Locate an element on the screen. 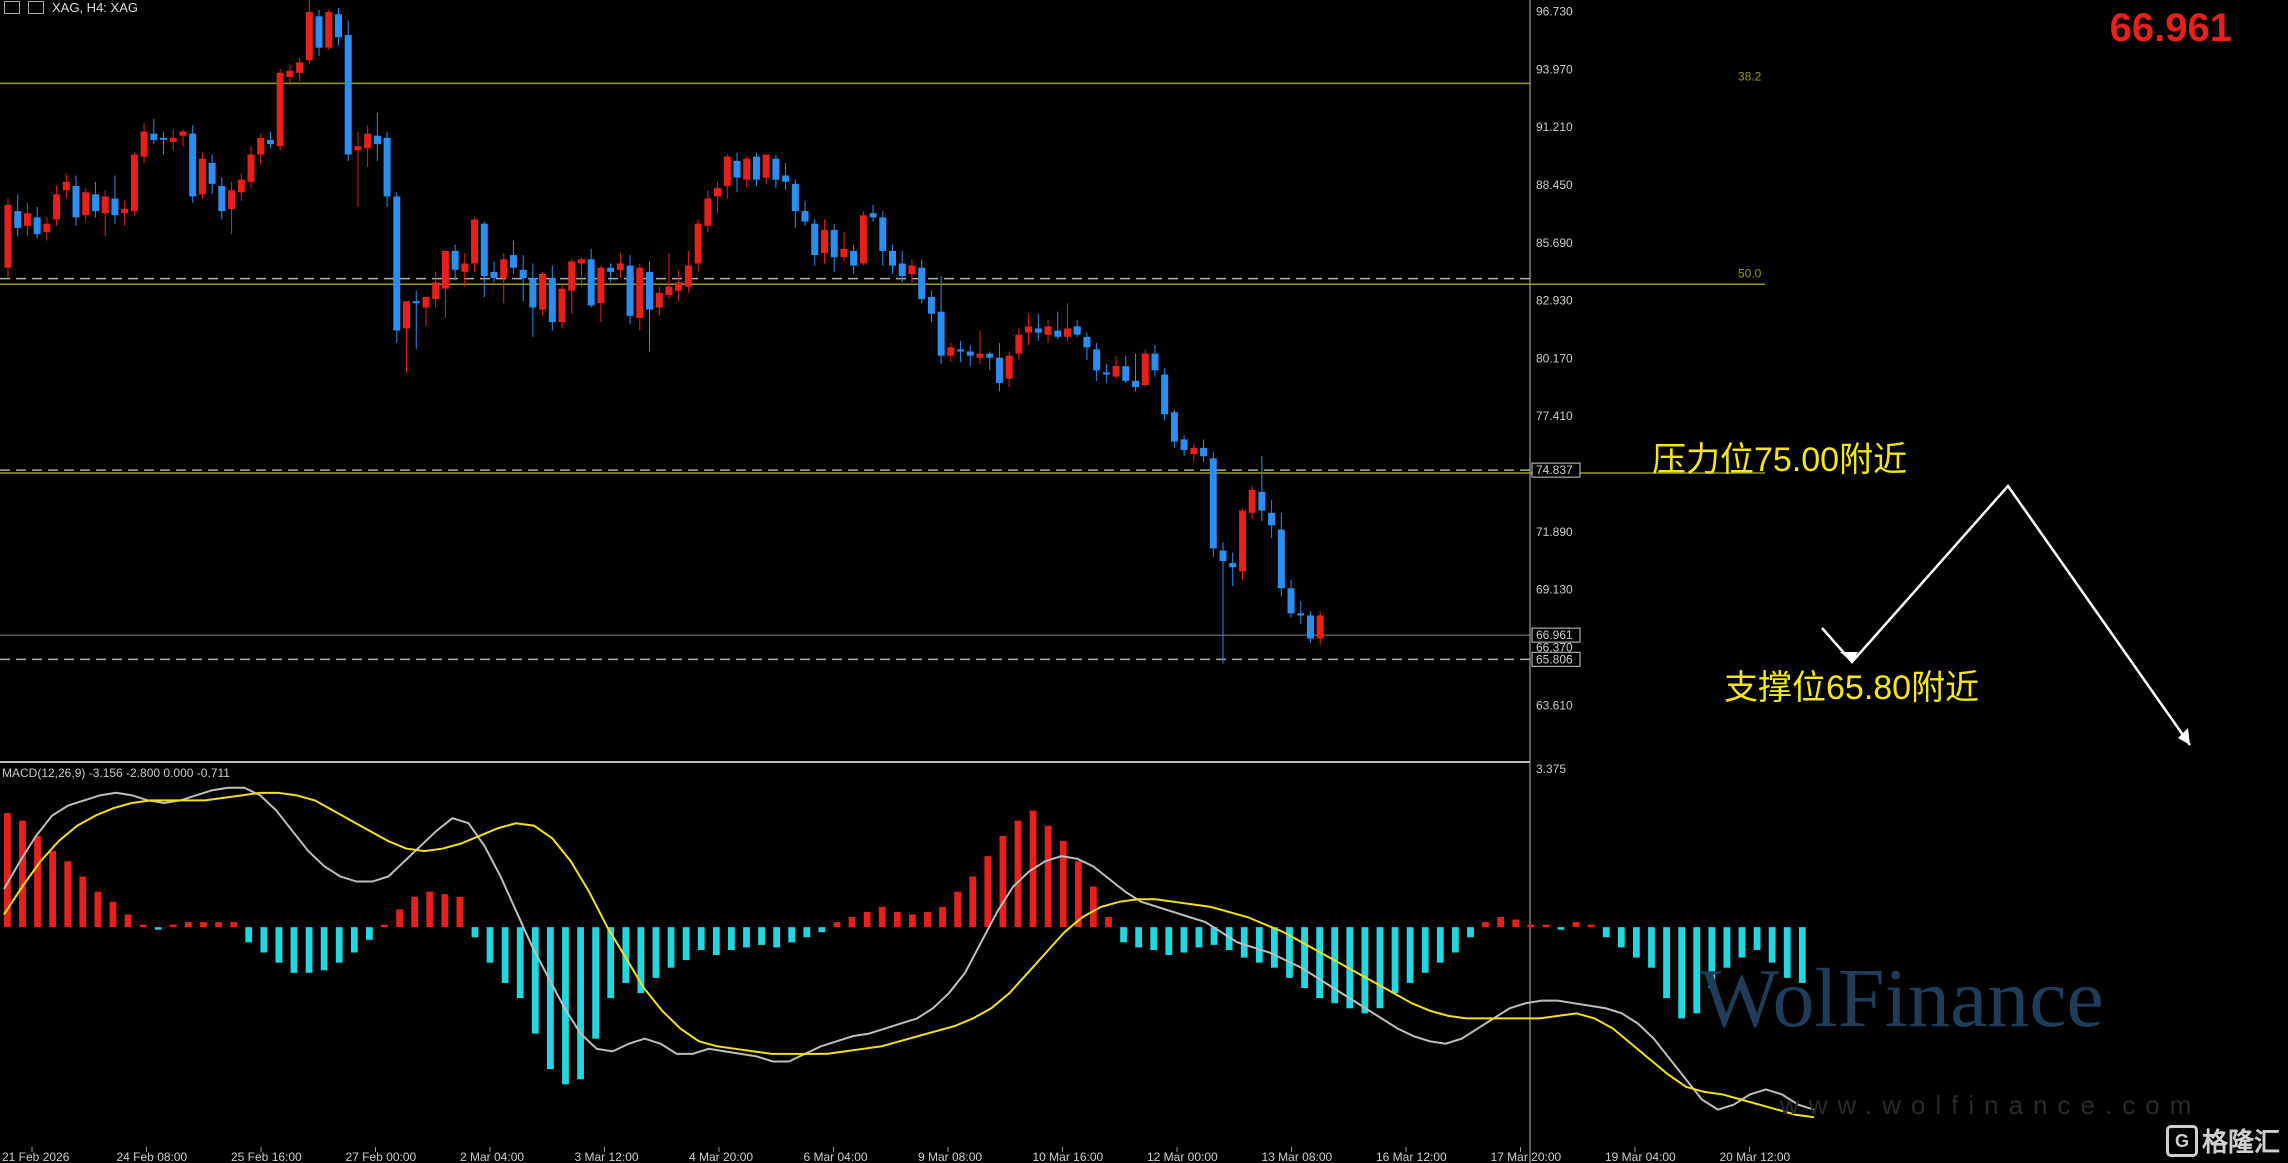 The width and height of the screenshot is (2288, 1163). time-label-1: 24 Feb 08:00 is located at coordinates (152, 1156).